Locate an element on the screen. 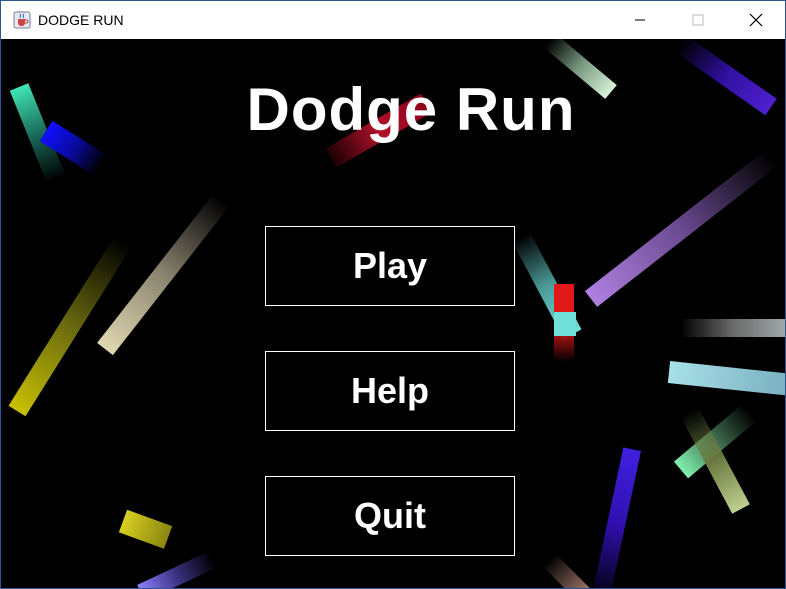 The image size is (786, 589). close-icon is located at coordinates (756, 20).